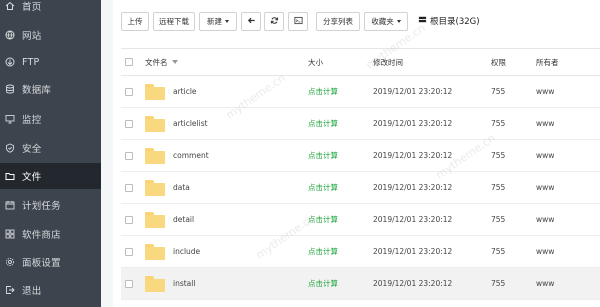  What do you see at coordinates (360, 252) in the screenshot?
I see `table-row: include 点击计算 2019/12/01 23:20:12 755 www` at bounding box center [360, 252].